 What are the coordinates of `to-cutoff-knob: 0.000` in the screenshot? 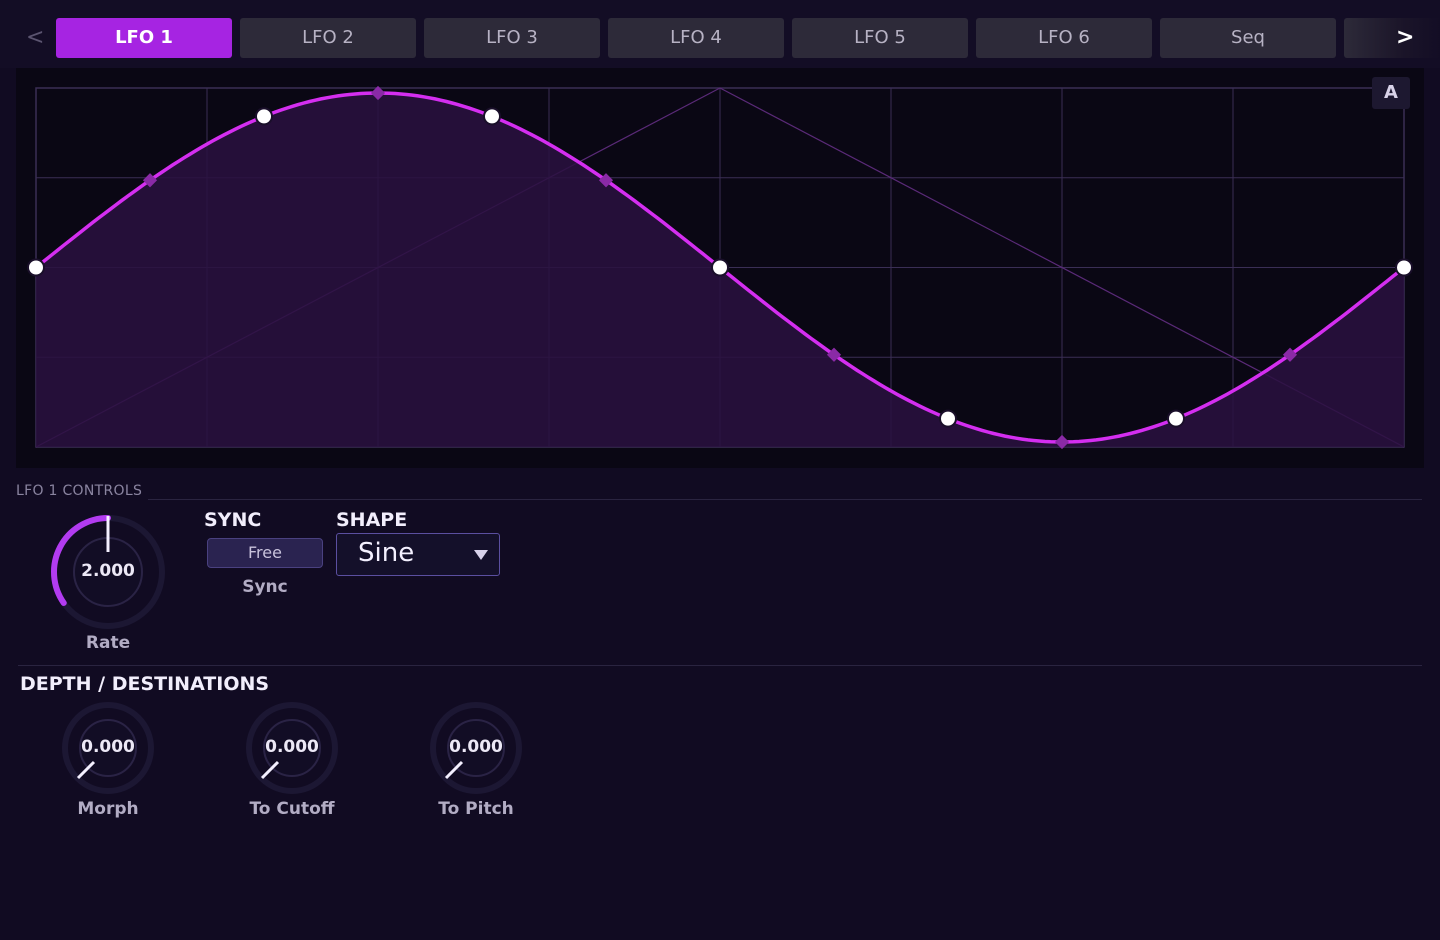 It's located at (292, 750).